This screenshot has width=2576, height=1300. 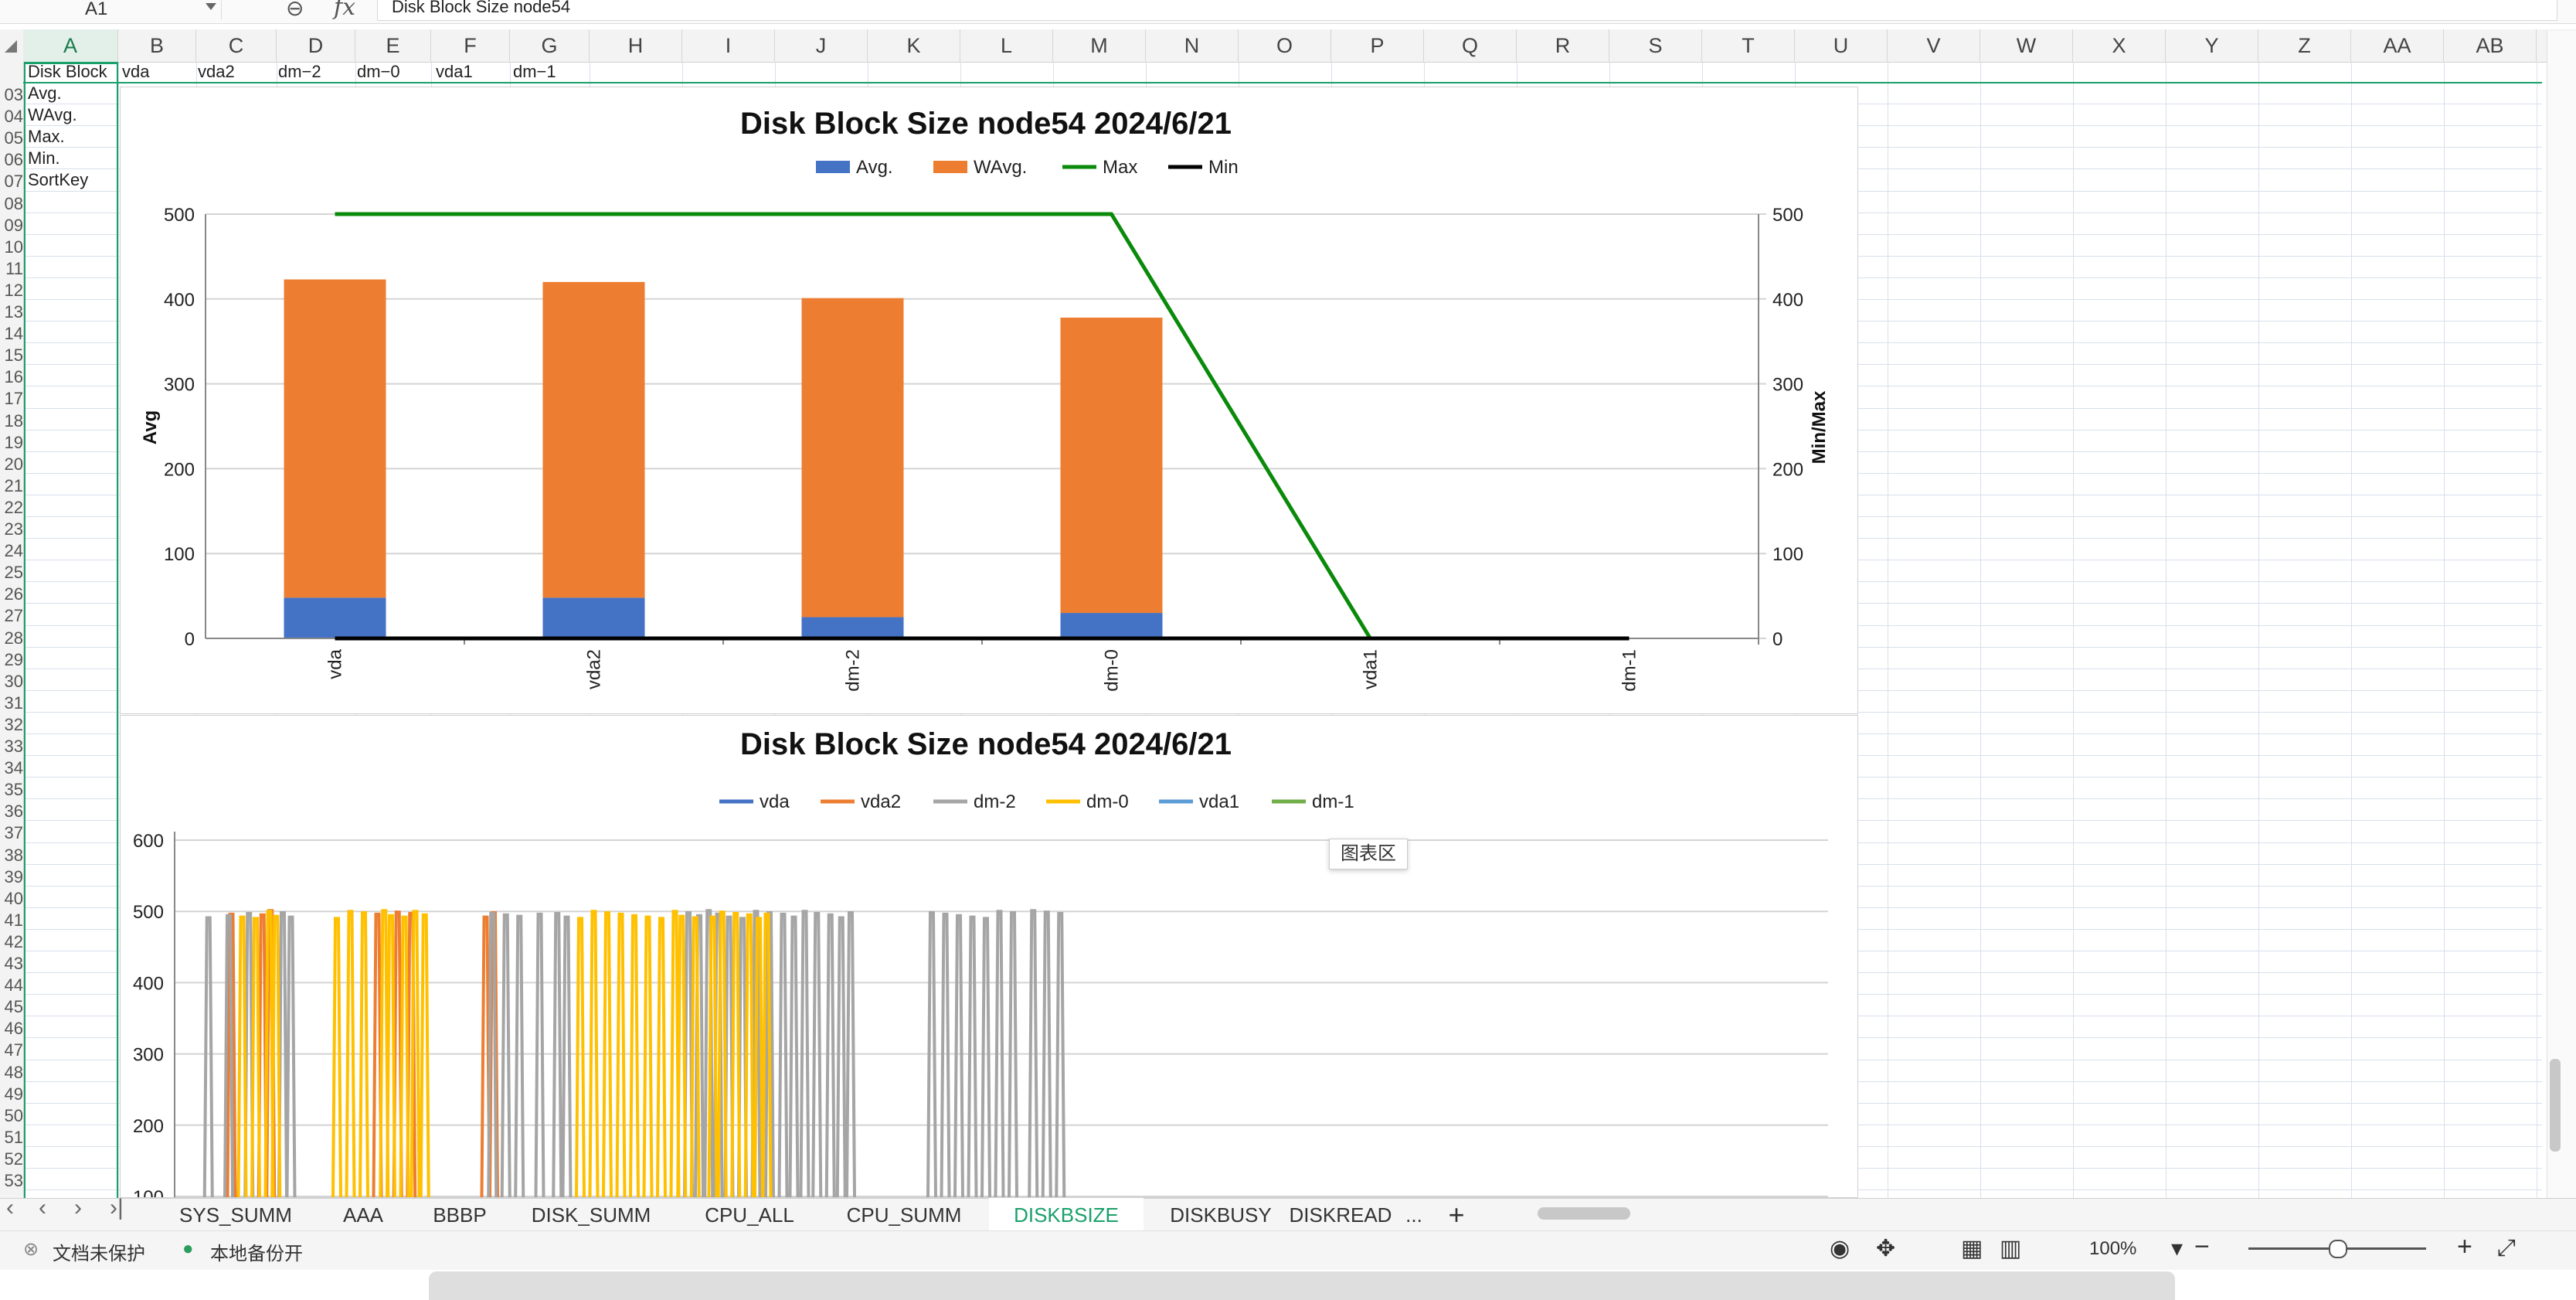 I want to click on zoom-out-icon: −, so click(x=2202, y=1247).